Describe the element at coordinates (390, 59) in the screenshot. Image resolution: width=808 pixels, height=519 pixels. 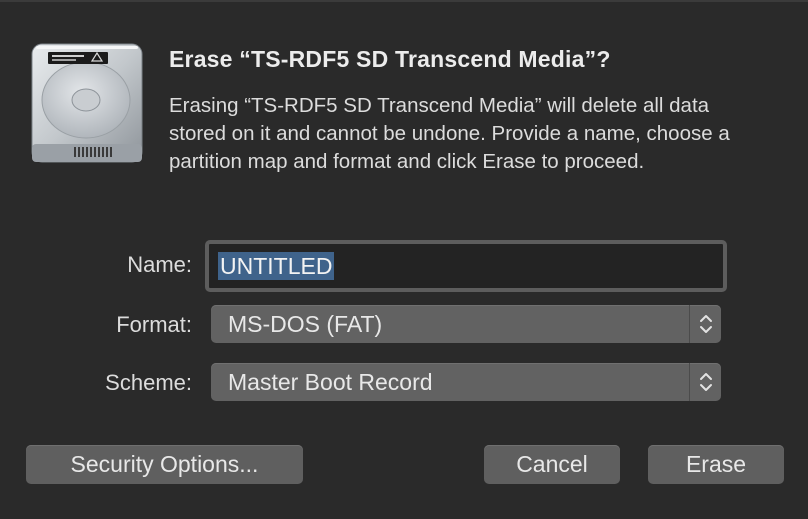
I see `dialog-title: Erase “TS-RDF5 SD Transcend Media”?` at that location.